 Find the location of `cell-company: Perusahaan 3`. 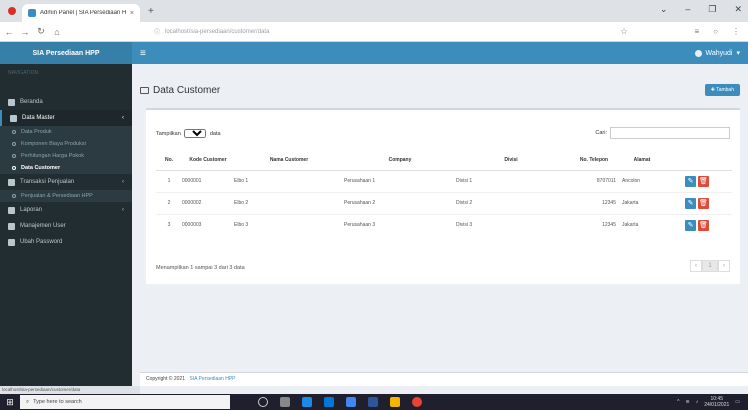

cell-company: Perusahaan 3 is located at coordinates (400, 224).